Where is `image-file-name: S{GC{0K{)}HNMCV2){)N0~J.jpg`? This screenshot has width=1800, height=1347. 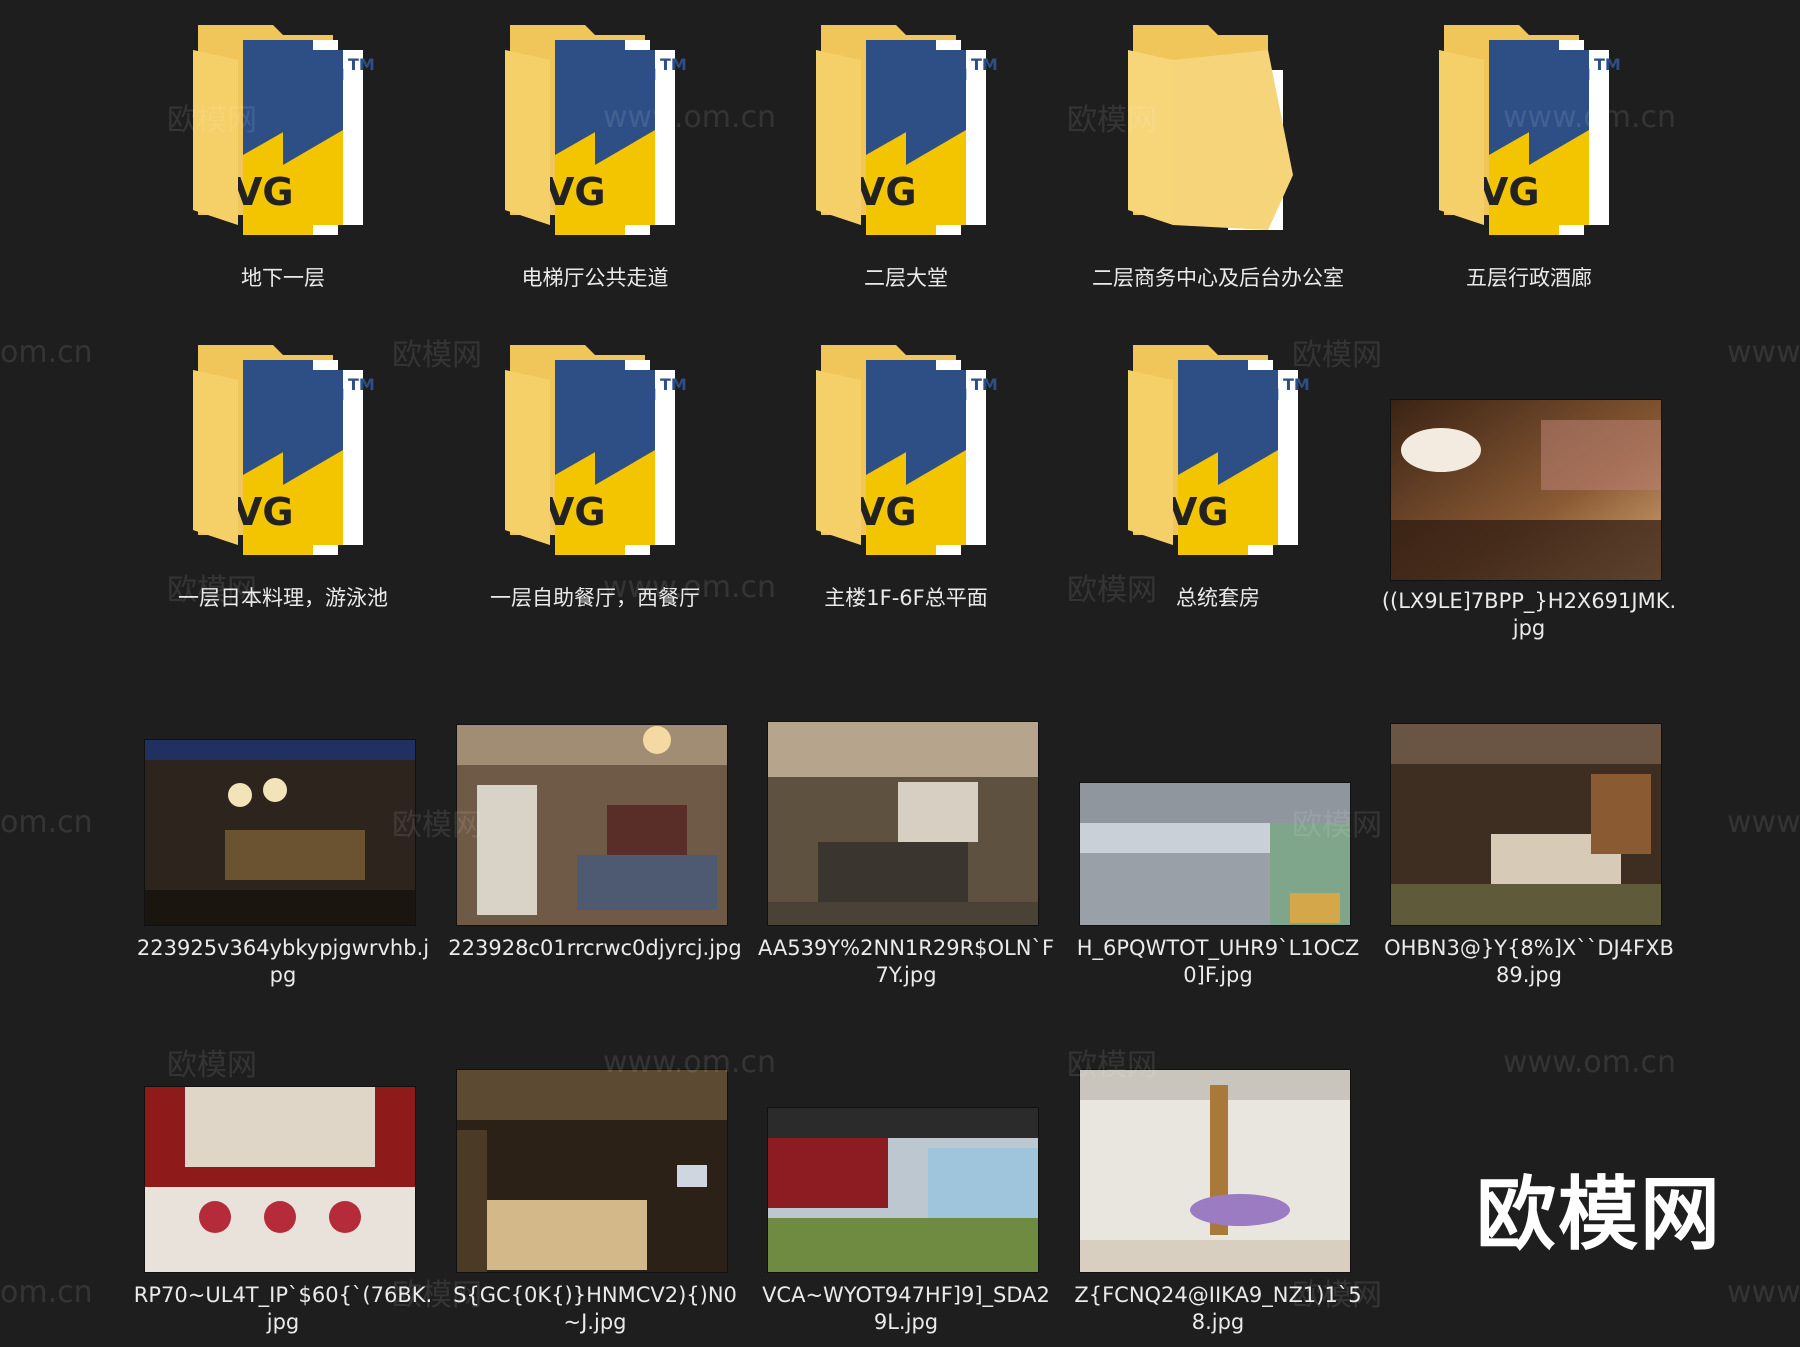 image-file-name: S{GC{0K{)}HNMCV2){)N0~J.jpg is located at coordinates (595, 1308).